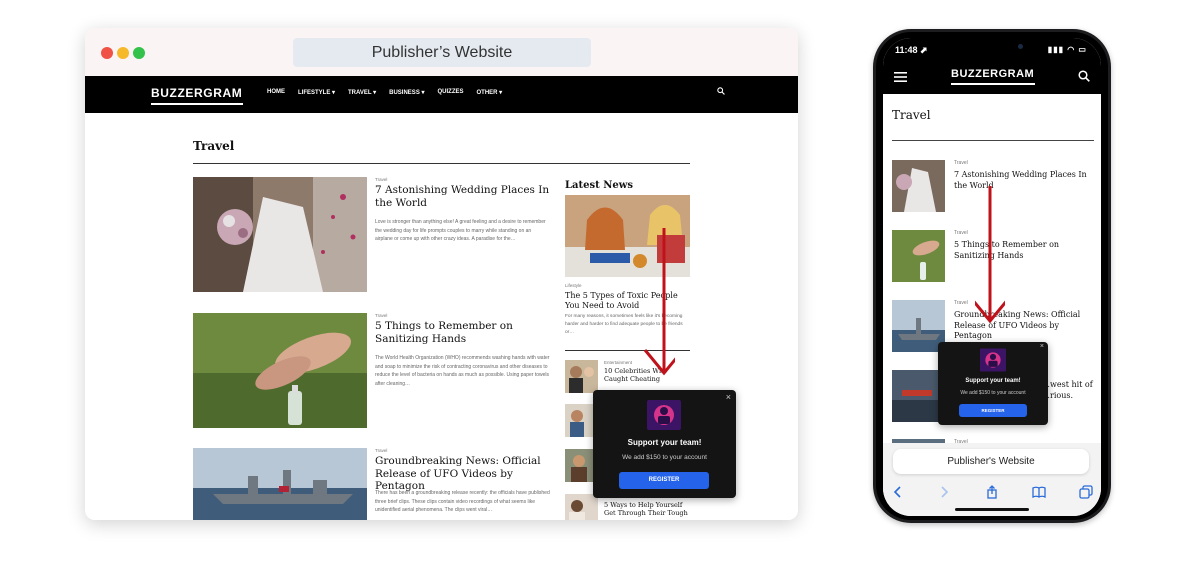 Image resolution: width=1200 pixels, height=567 pixels. What do you see at coordinates (918, 326) in the screenshot?
I see `mobile-thumbnail-ships` at bounding box center [918, 326].